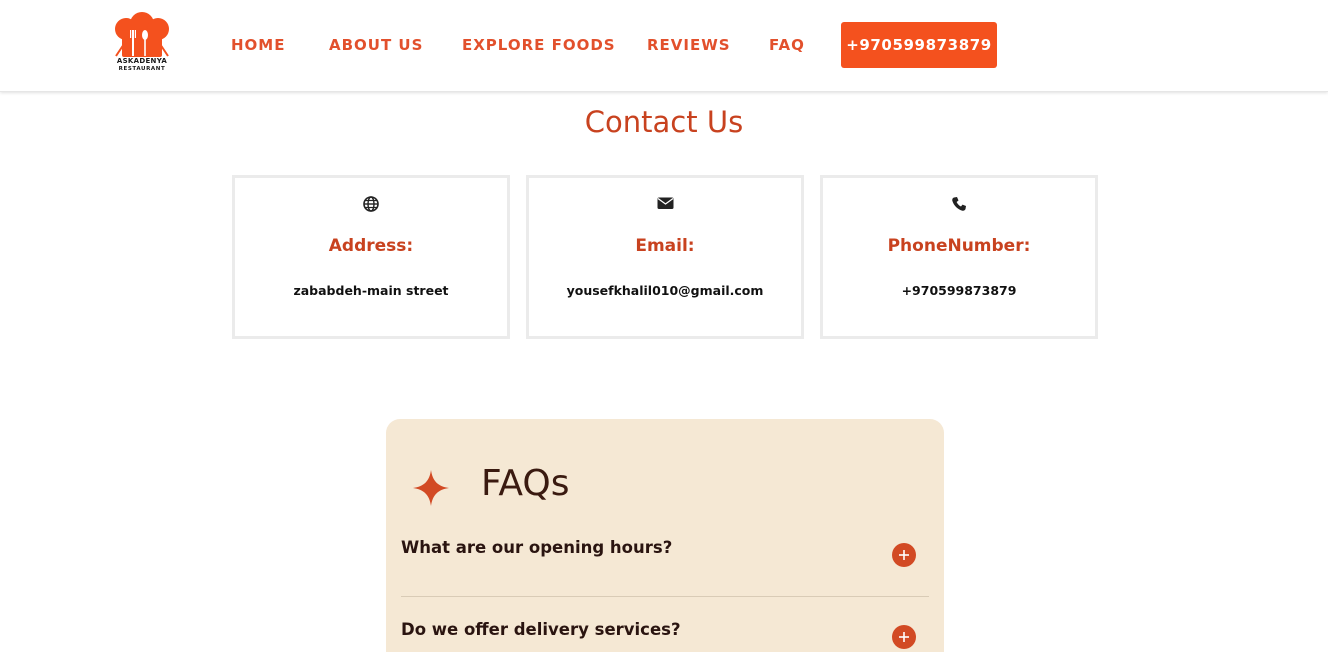 This screenshot has width=1328, height=652. What do you see at coordinates (371, 257) in the screenshot?
I see `address-card: Address: zababdeh-main street` at bounding box center [371, 257].